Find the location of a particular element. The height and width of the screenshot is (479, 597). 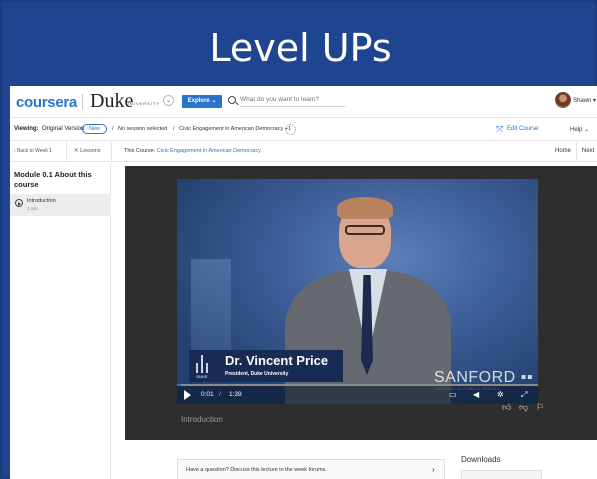

user-menu: Shawn ▾ is located at coordinates (584, 100).